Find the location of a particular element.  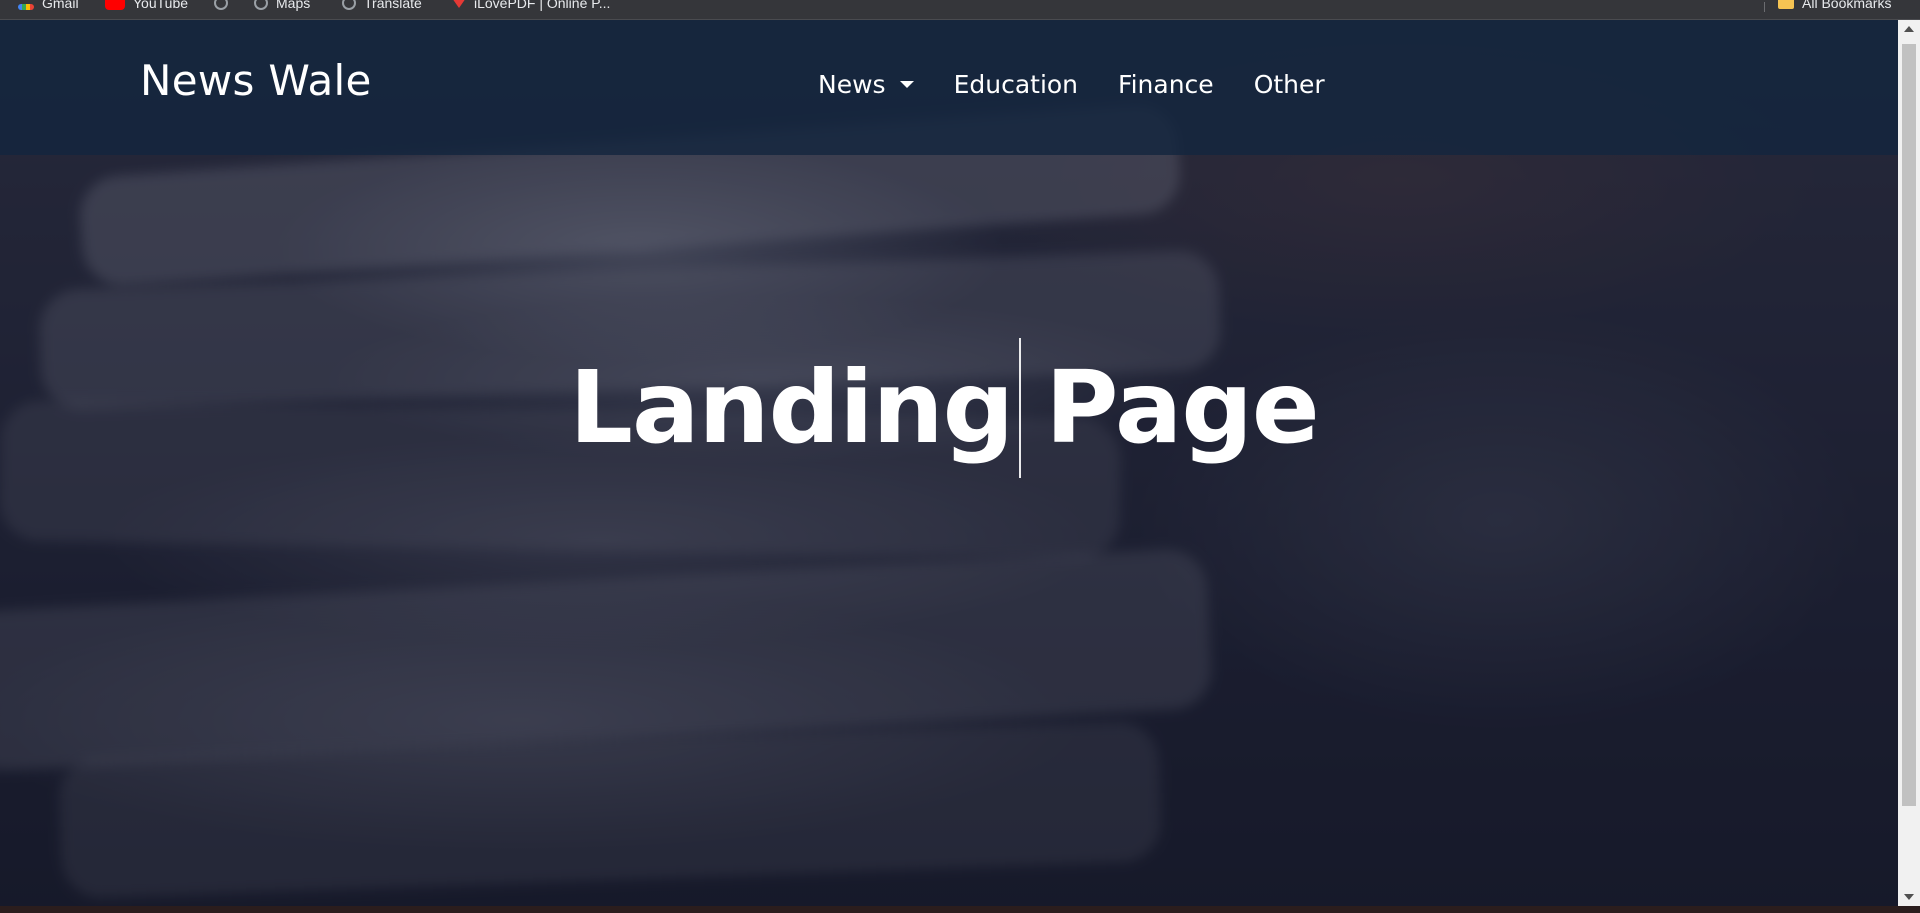

nav-item-news-dropdown: News is located at coordinates (866, 84).